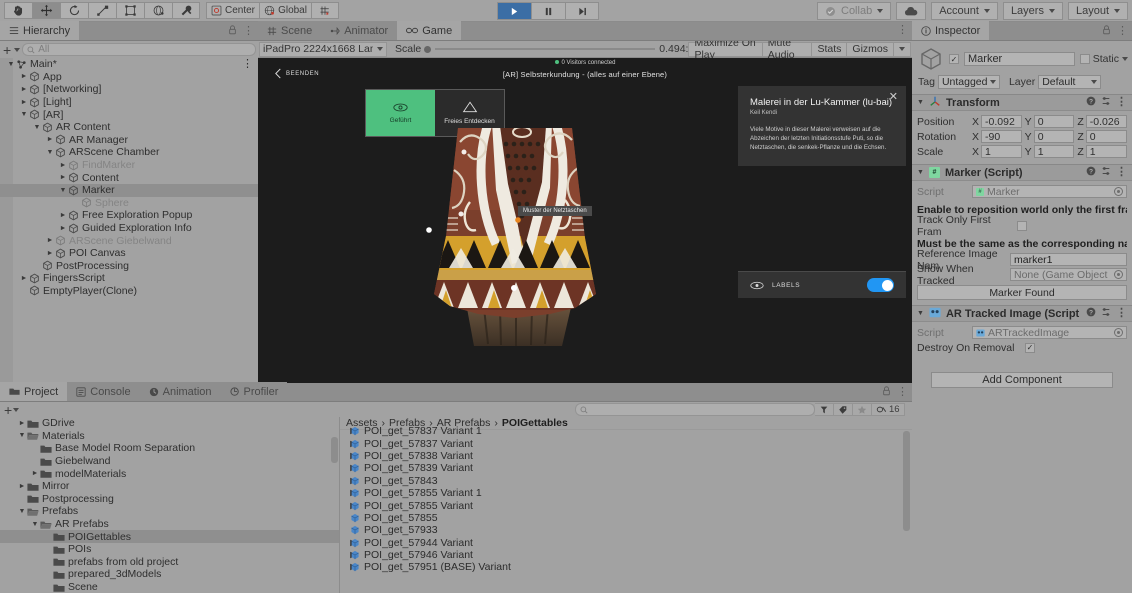  Describe the element at coordinates (582, 11) in the screenshot. I see `step-button` at that location.